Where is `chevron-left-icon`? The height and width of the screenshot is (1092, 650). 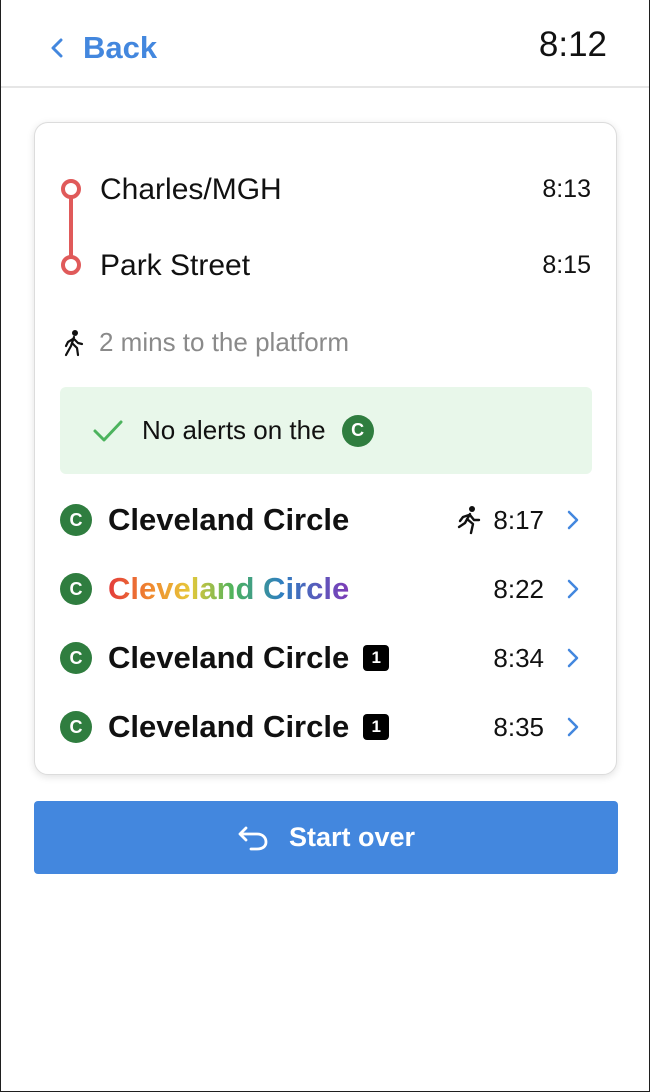
chevron-left-icon is located at coordinates (57, 48).